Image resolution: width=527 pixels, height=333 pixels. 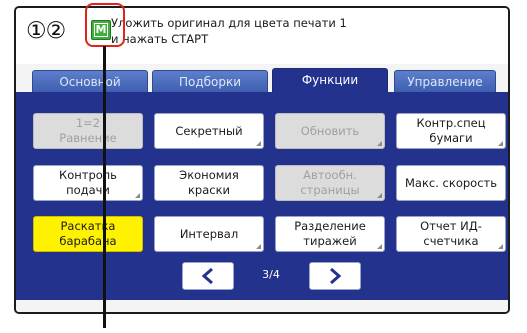 I want to click on btn-drum-rolling: Раскатка барабана, so click(x=88, y=234).